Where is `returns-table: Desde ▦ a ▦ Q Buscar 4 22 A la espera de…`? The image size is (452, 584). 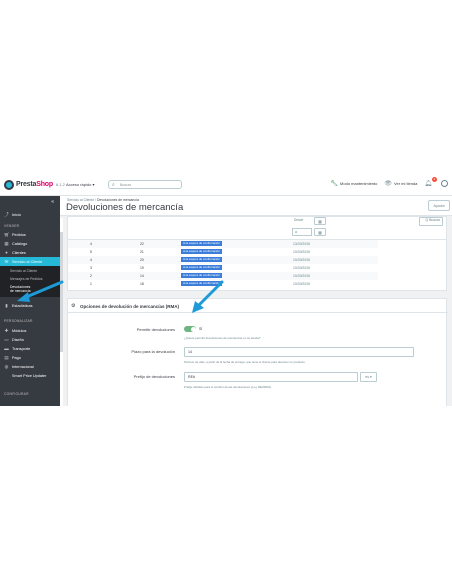 returns-table: Desde ▦ a ▦ Q Buscar 4 22 A la espera de… is located at coordinates (257, 253).